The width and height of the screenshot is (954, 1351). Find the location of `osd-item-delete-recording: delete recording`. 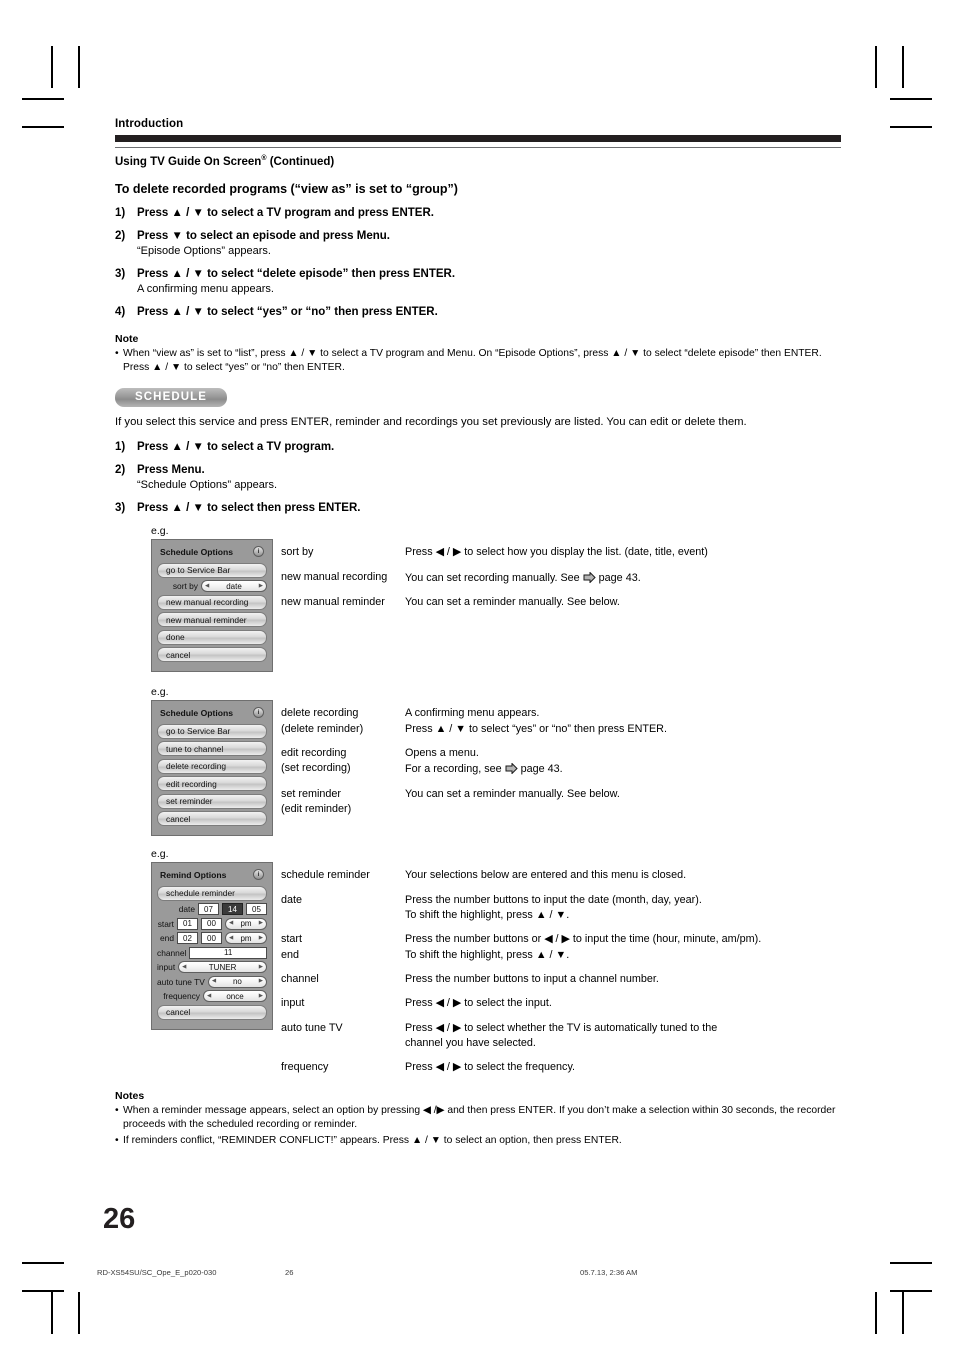

osd-item-delete-recording: delete recording is located at coordinates (212, 766).